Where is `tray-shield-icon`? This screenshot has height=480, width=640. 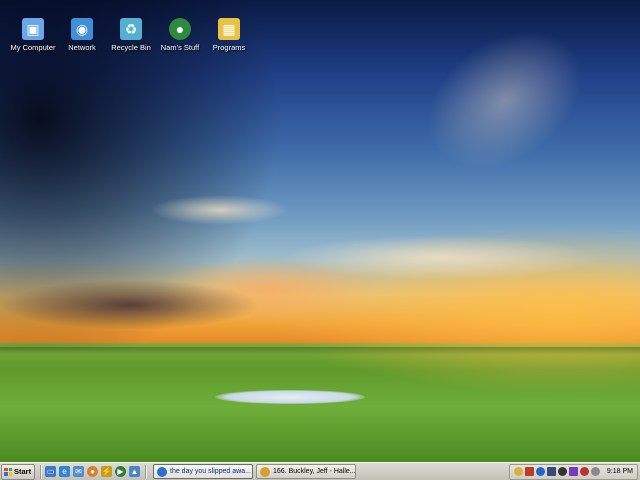 tray-shield-icon is located at coordinates (529, 471).